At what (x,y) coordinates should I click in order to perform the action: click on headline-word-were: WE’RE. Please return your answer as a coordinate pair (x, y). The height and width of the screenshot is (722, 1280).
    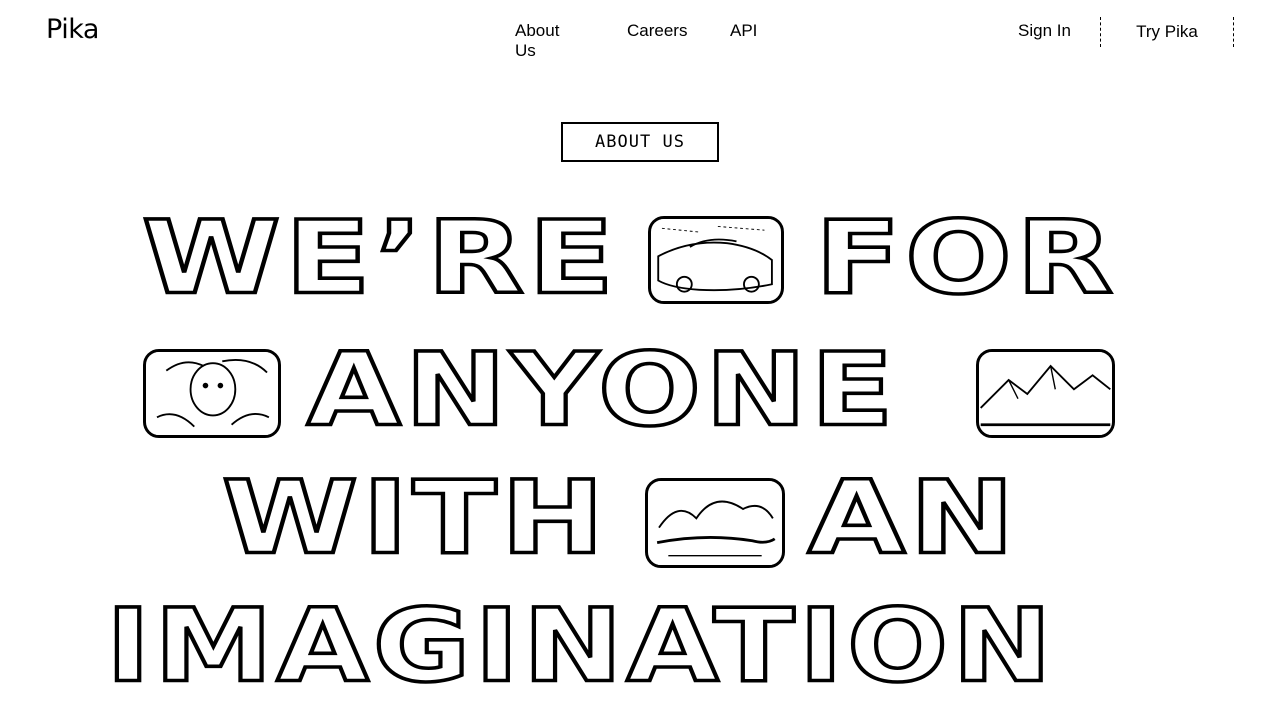
    Looking at the image, I should click on (379, 258).